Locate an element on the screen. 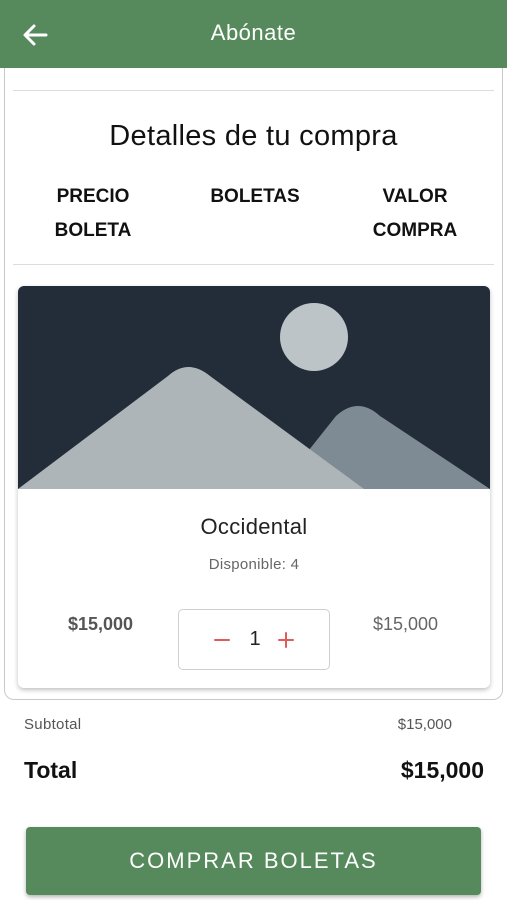 This screenshot has height=900, width=507. column-header-value-line1: VALOR is located at coordinates (415, 196).